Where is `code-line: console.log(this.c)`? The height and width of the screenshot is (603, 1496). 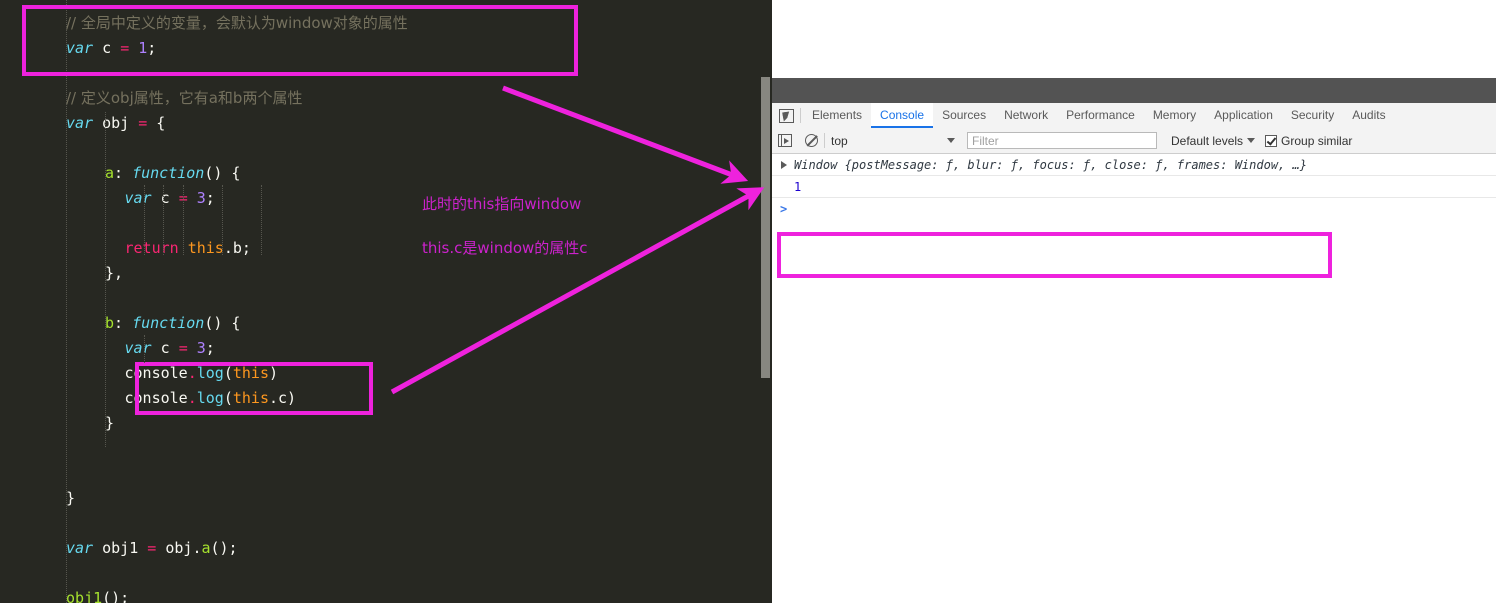
code-line: console.log(this.c) is located at coordinates (386, 398).